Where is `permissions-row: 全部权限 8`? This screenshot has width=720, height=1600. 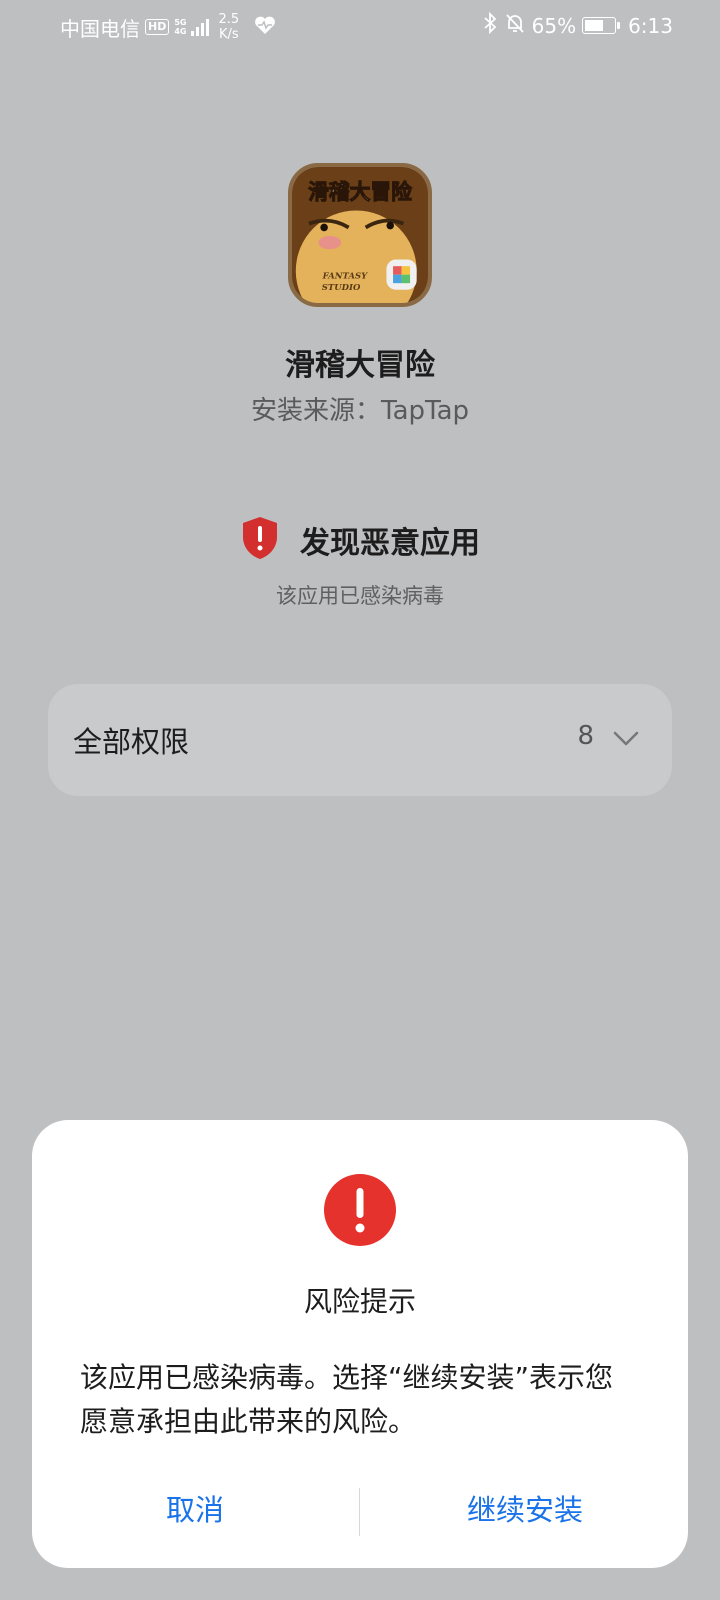
permissions-row: 全部权限 8 is located at coordinates (360, 740).